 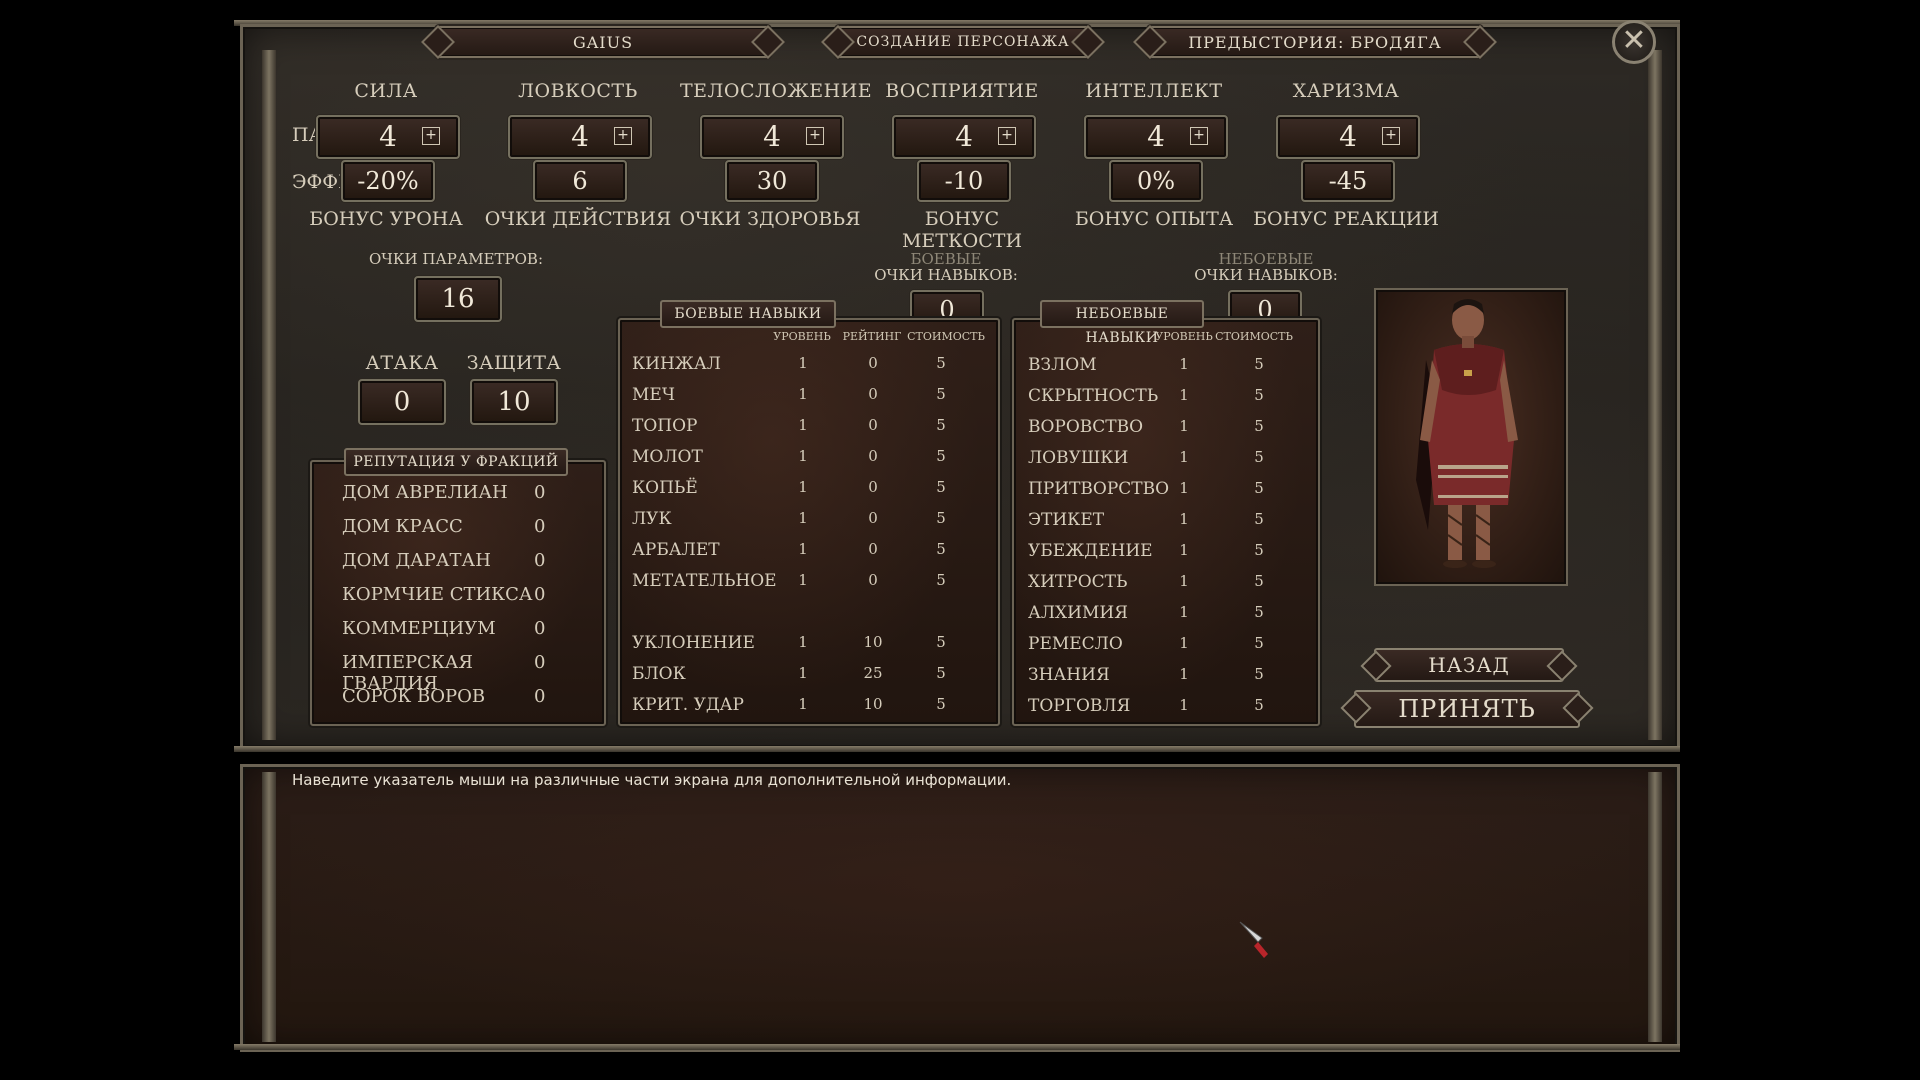 I want to click on defense-value: 10, so click(x=514, y=402).